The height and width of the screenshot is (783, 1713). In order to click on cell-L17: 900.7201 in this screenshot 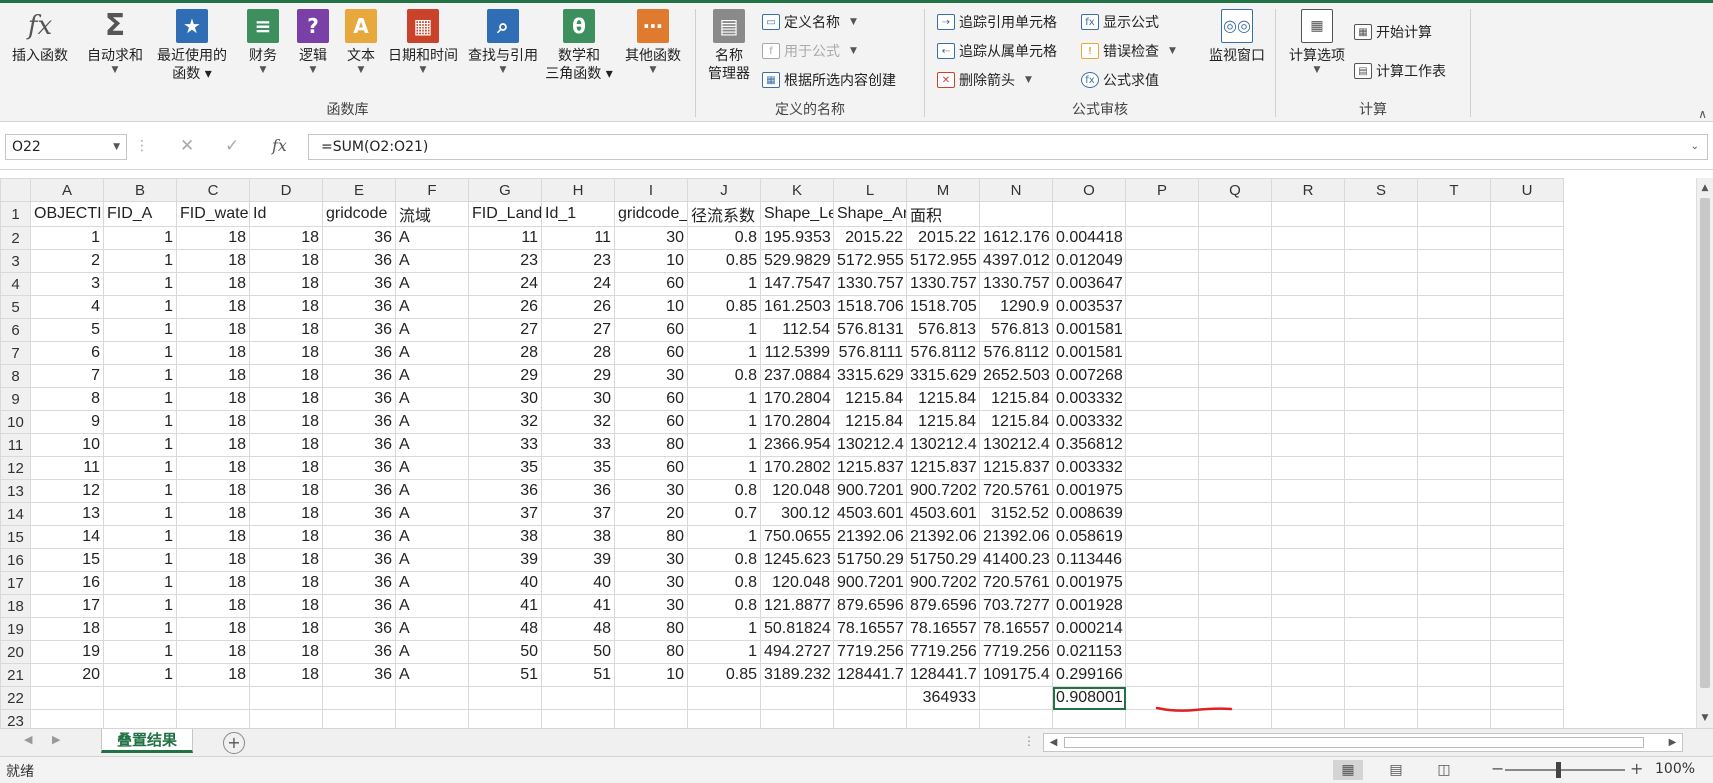, I will do `click(870, 583)`.